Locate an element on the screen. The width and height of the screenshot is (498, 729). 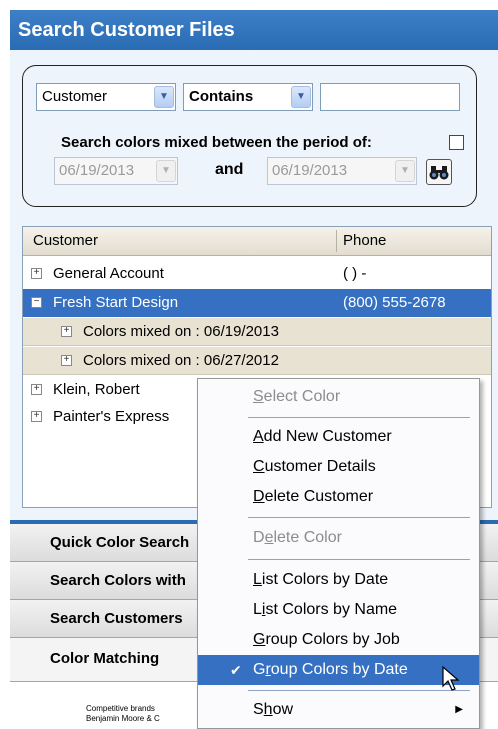
mix-date-label: Colors mixed on : 06/27/2012 is located at coordinates (181, 360).